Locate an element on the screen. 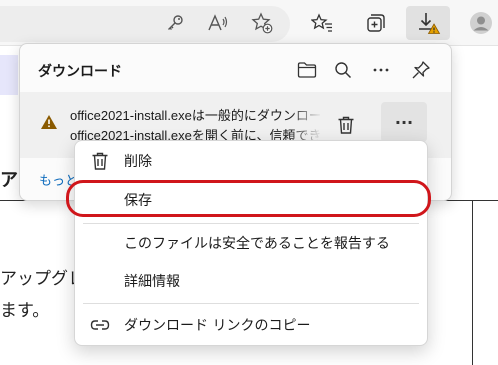 The image size is (498, 365). menu-item-learn-more: 詳細情報 is located at coordinates (251, 281).